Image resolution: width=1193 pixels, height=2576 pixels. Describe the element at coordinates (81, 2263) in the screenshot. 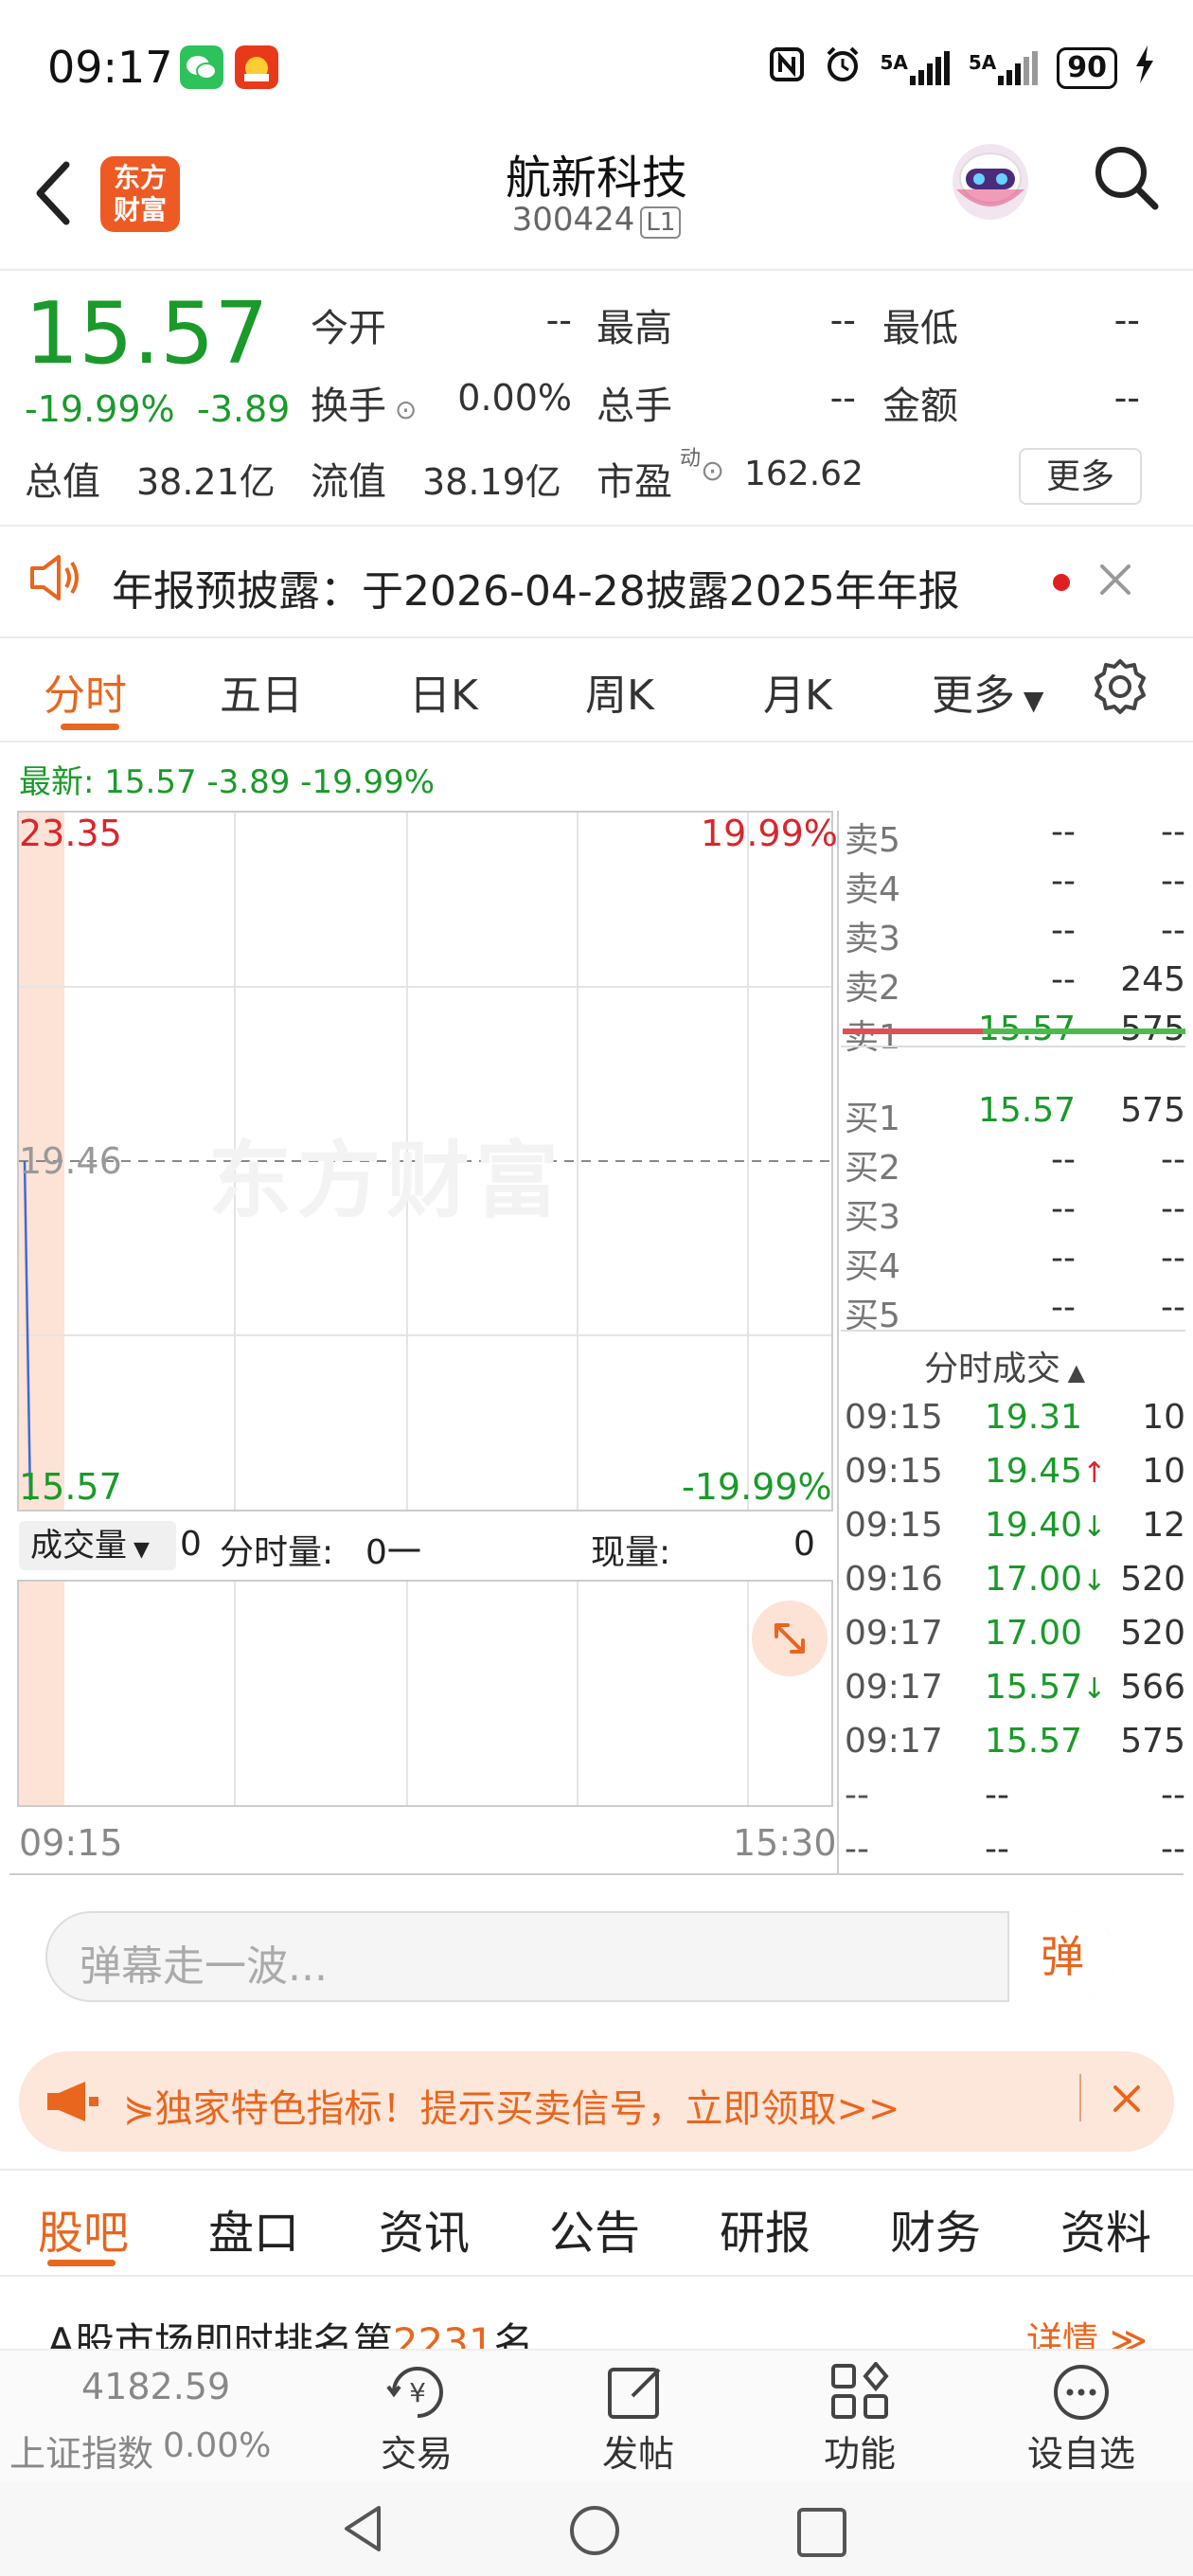

I see `bottom-tab-underline` at that location.